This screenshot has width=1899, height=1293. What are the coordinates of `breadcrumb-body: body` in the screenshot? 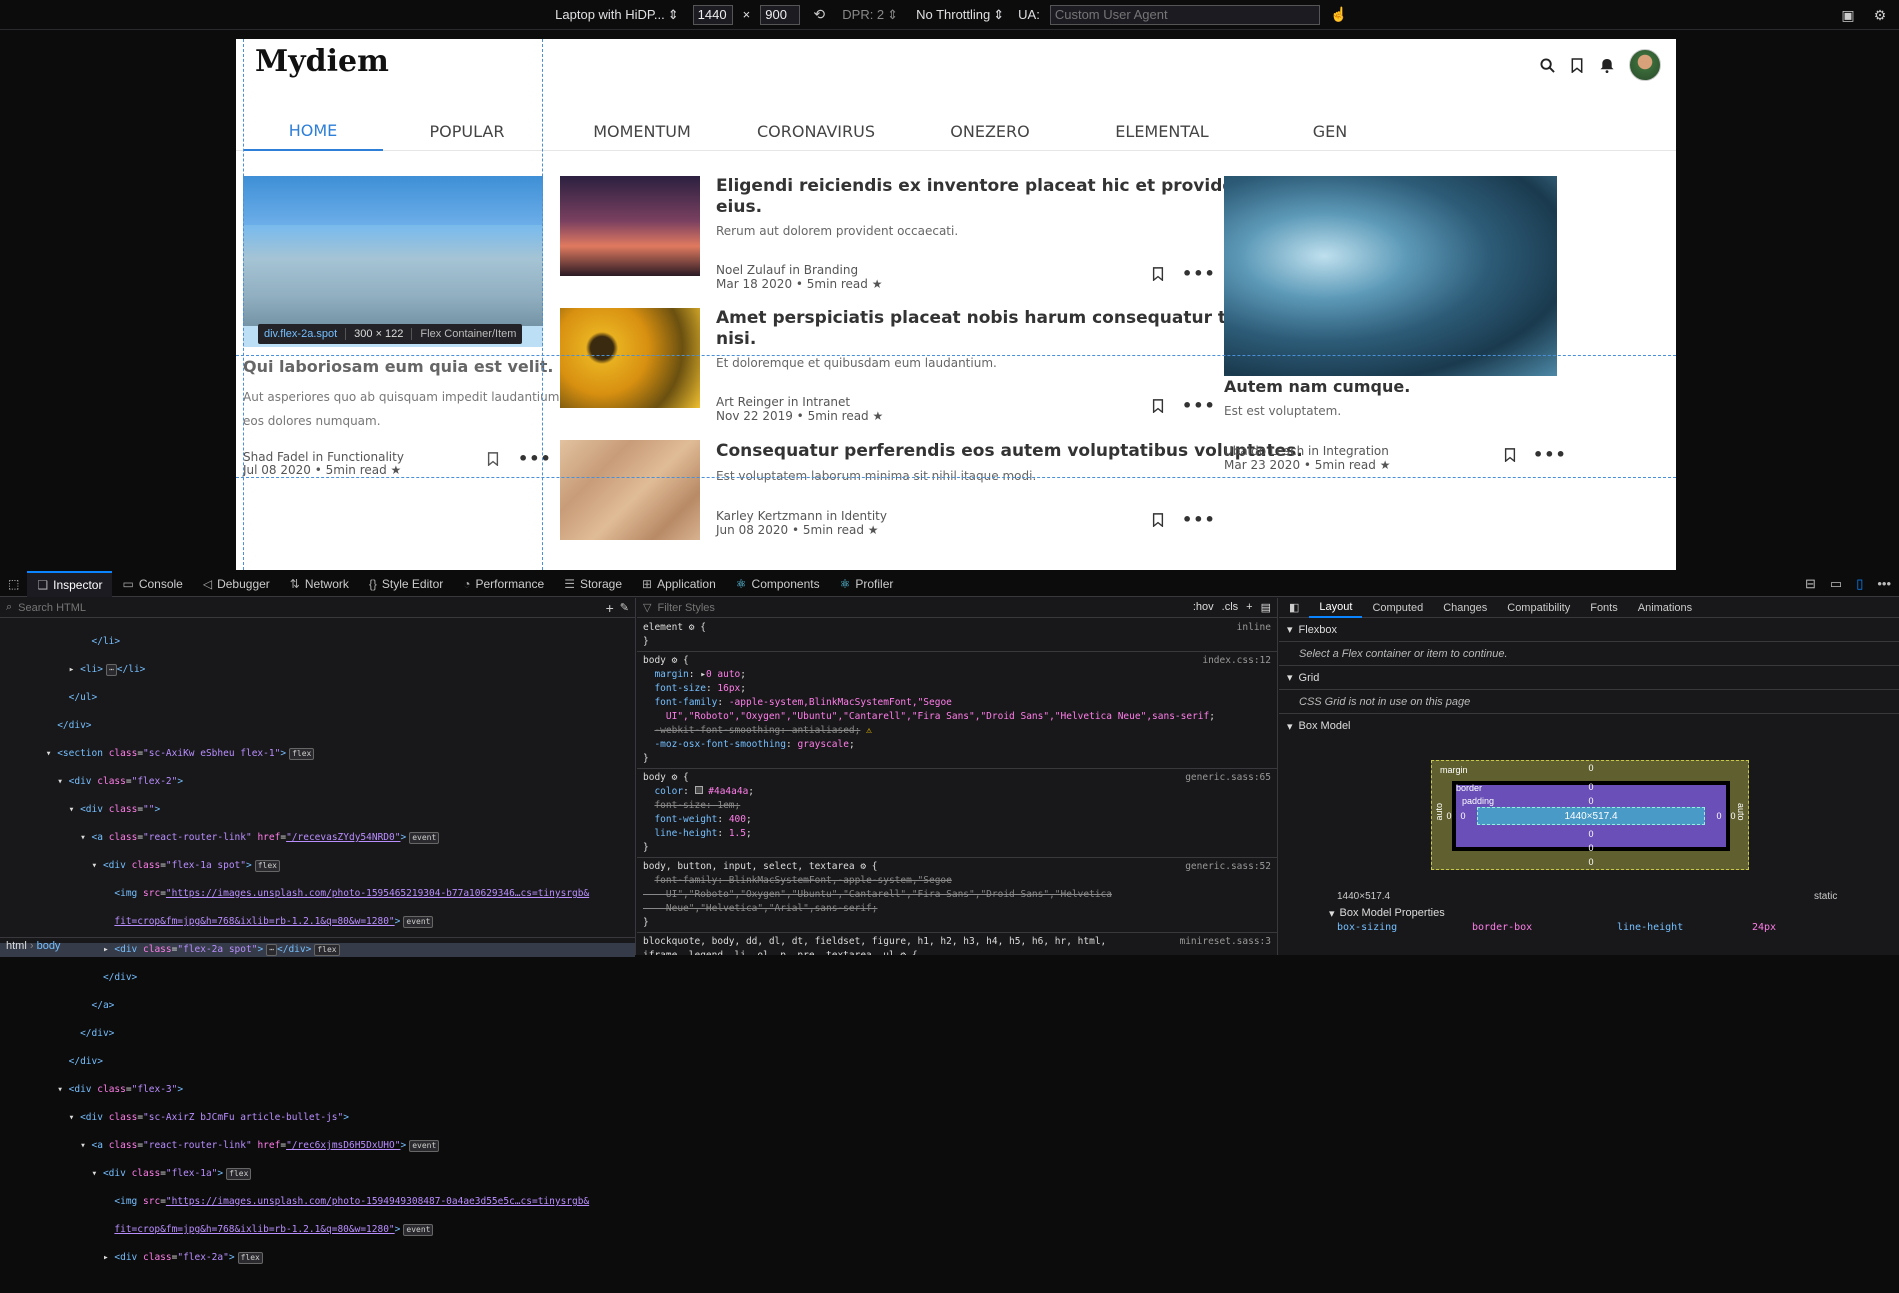 It's located at (49, 946).